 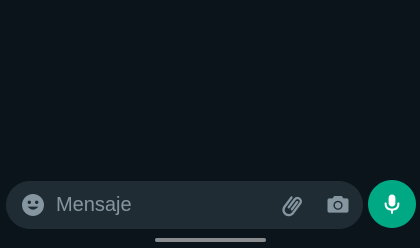 I want to click on microphone-icon, so click(x=392, y=204).